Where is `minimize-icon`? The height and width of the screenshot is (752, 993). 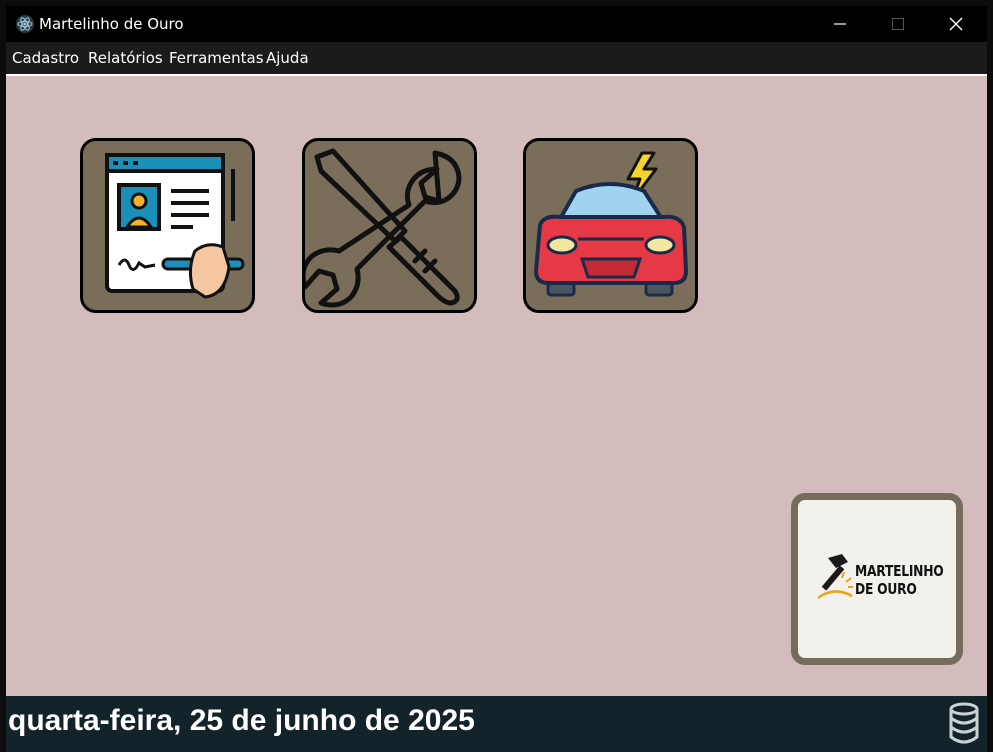 minimize-icon is located at coordinates (840, 24).